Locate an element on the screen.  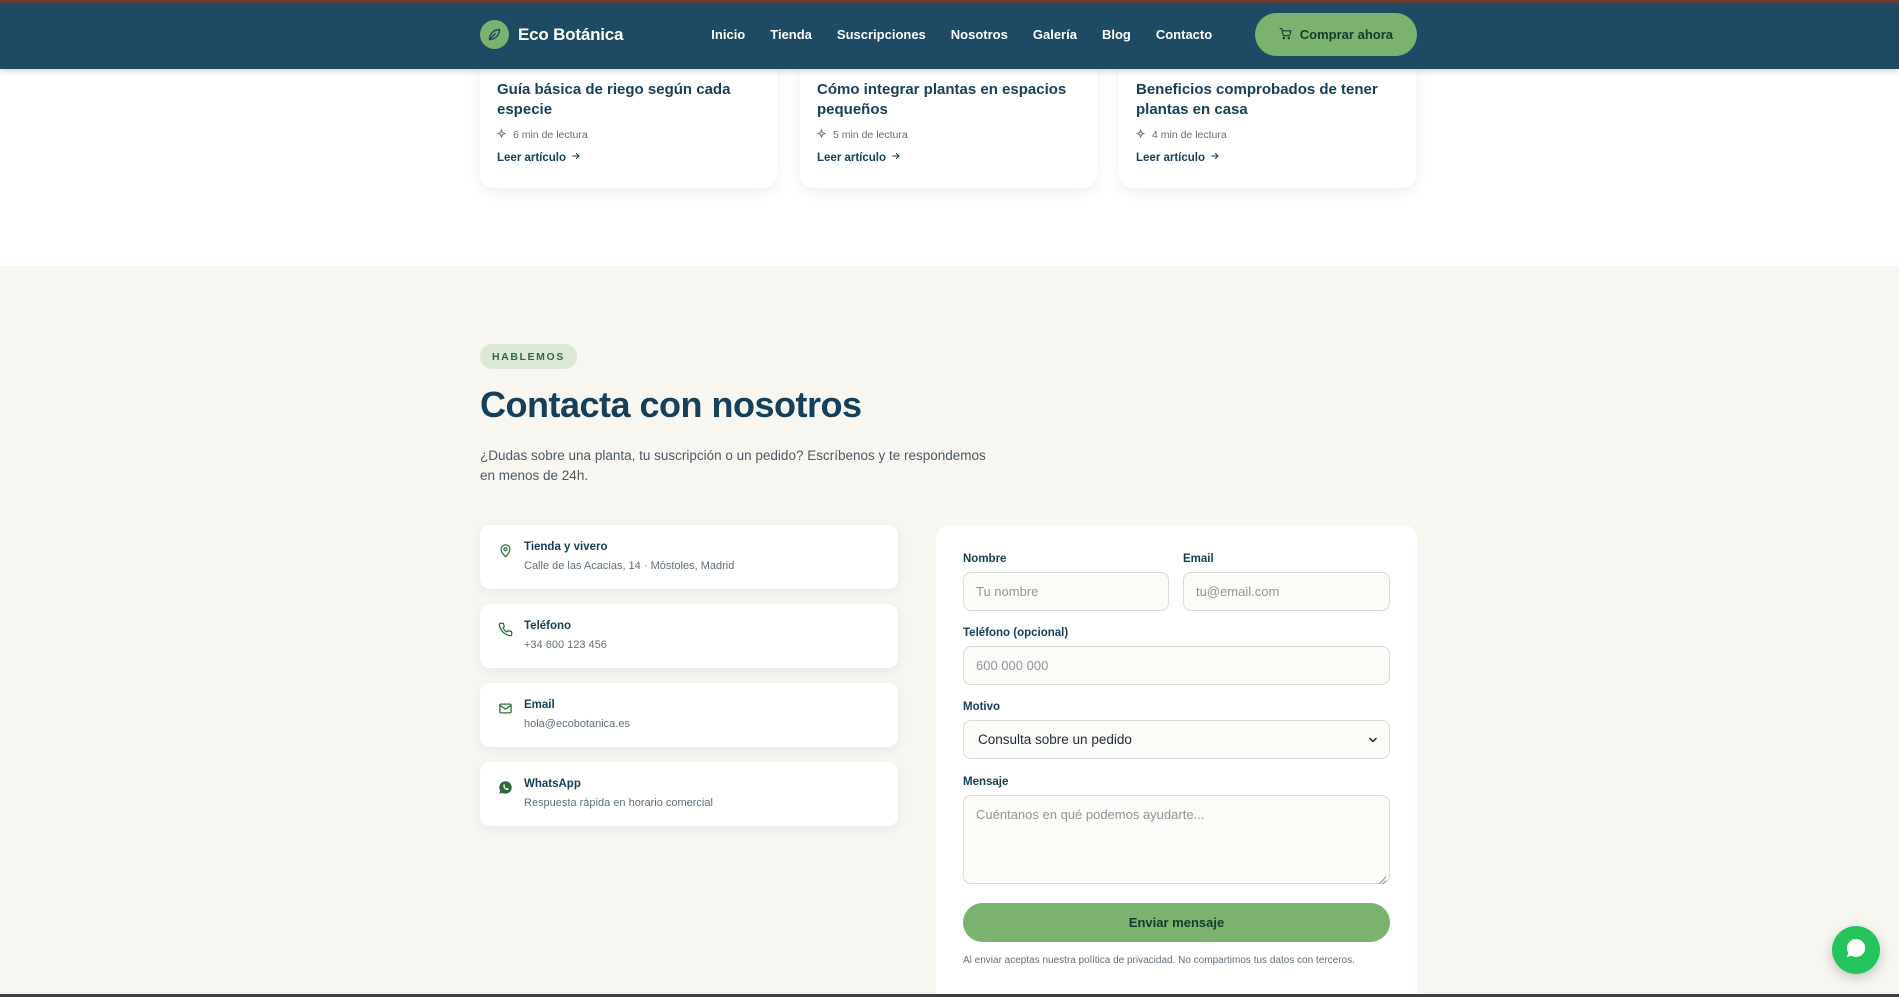
info-card-title: Email is located at coordinates (539, 705).